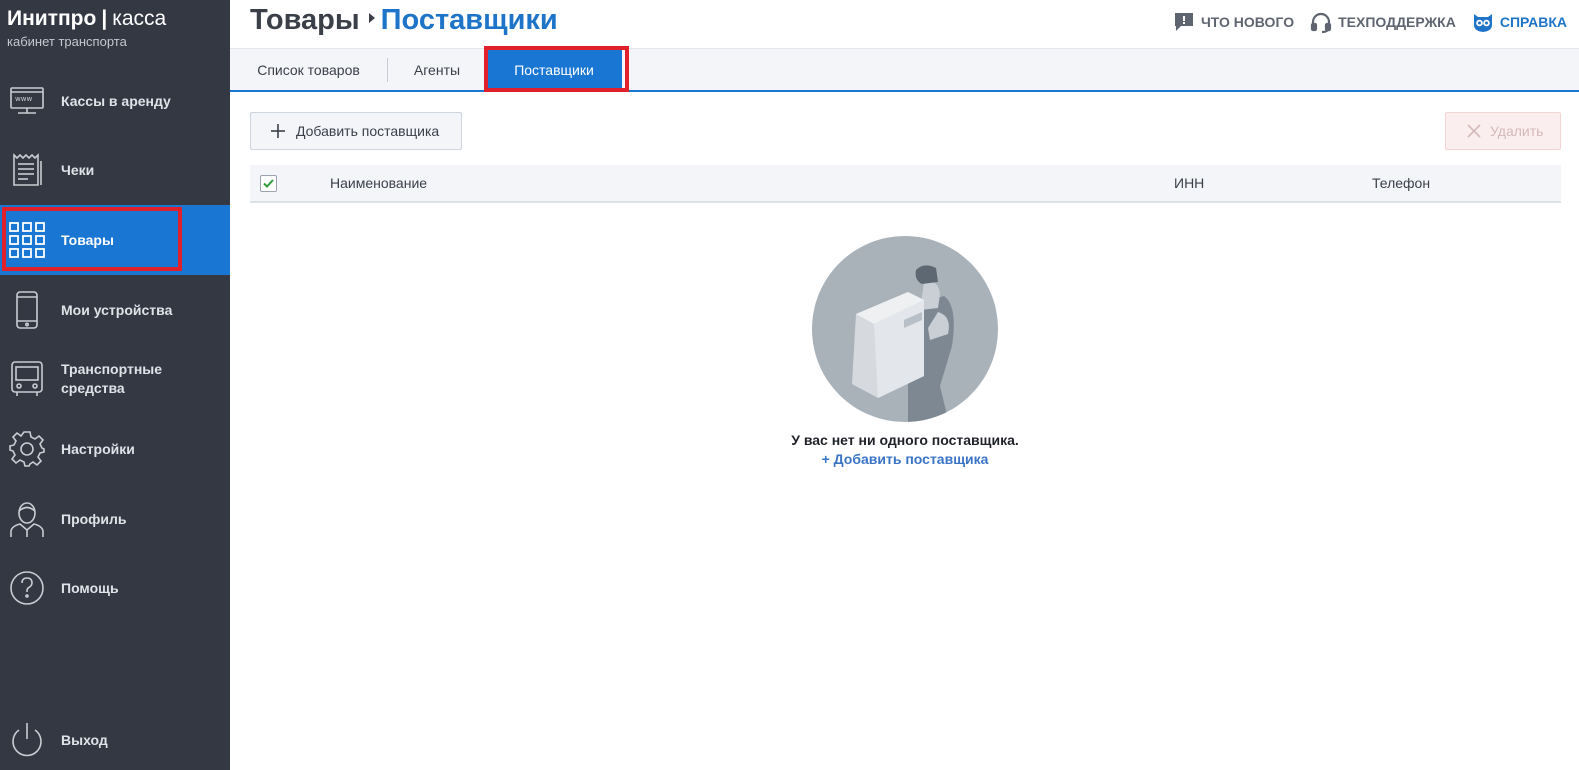 The height and width of the screenshot is (770, 1579). What do you see at coordinates (115, 737) in the screenshot?
I see `sidebar-item-logout: Выход` at bounding box center [115, 737].